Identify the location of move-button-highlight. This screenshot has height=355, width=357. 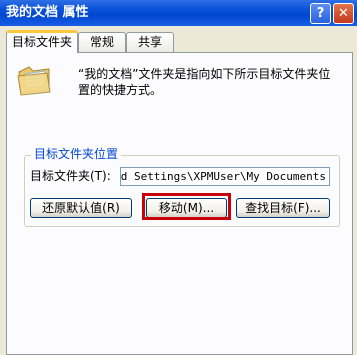
(186, 206).